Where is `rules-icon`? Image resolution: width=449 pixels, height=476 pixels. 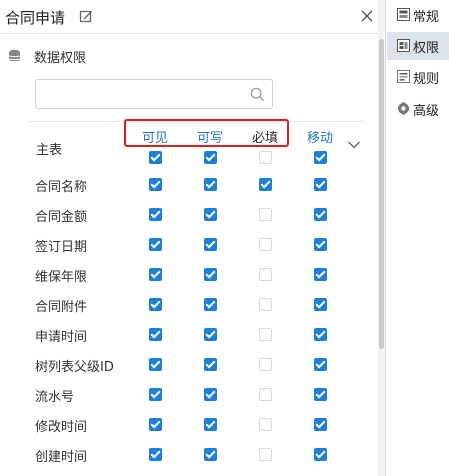 rules-icon is located at coordinates (403, 76).